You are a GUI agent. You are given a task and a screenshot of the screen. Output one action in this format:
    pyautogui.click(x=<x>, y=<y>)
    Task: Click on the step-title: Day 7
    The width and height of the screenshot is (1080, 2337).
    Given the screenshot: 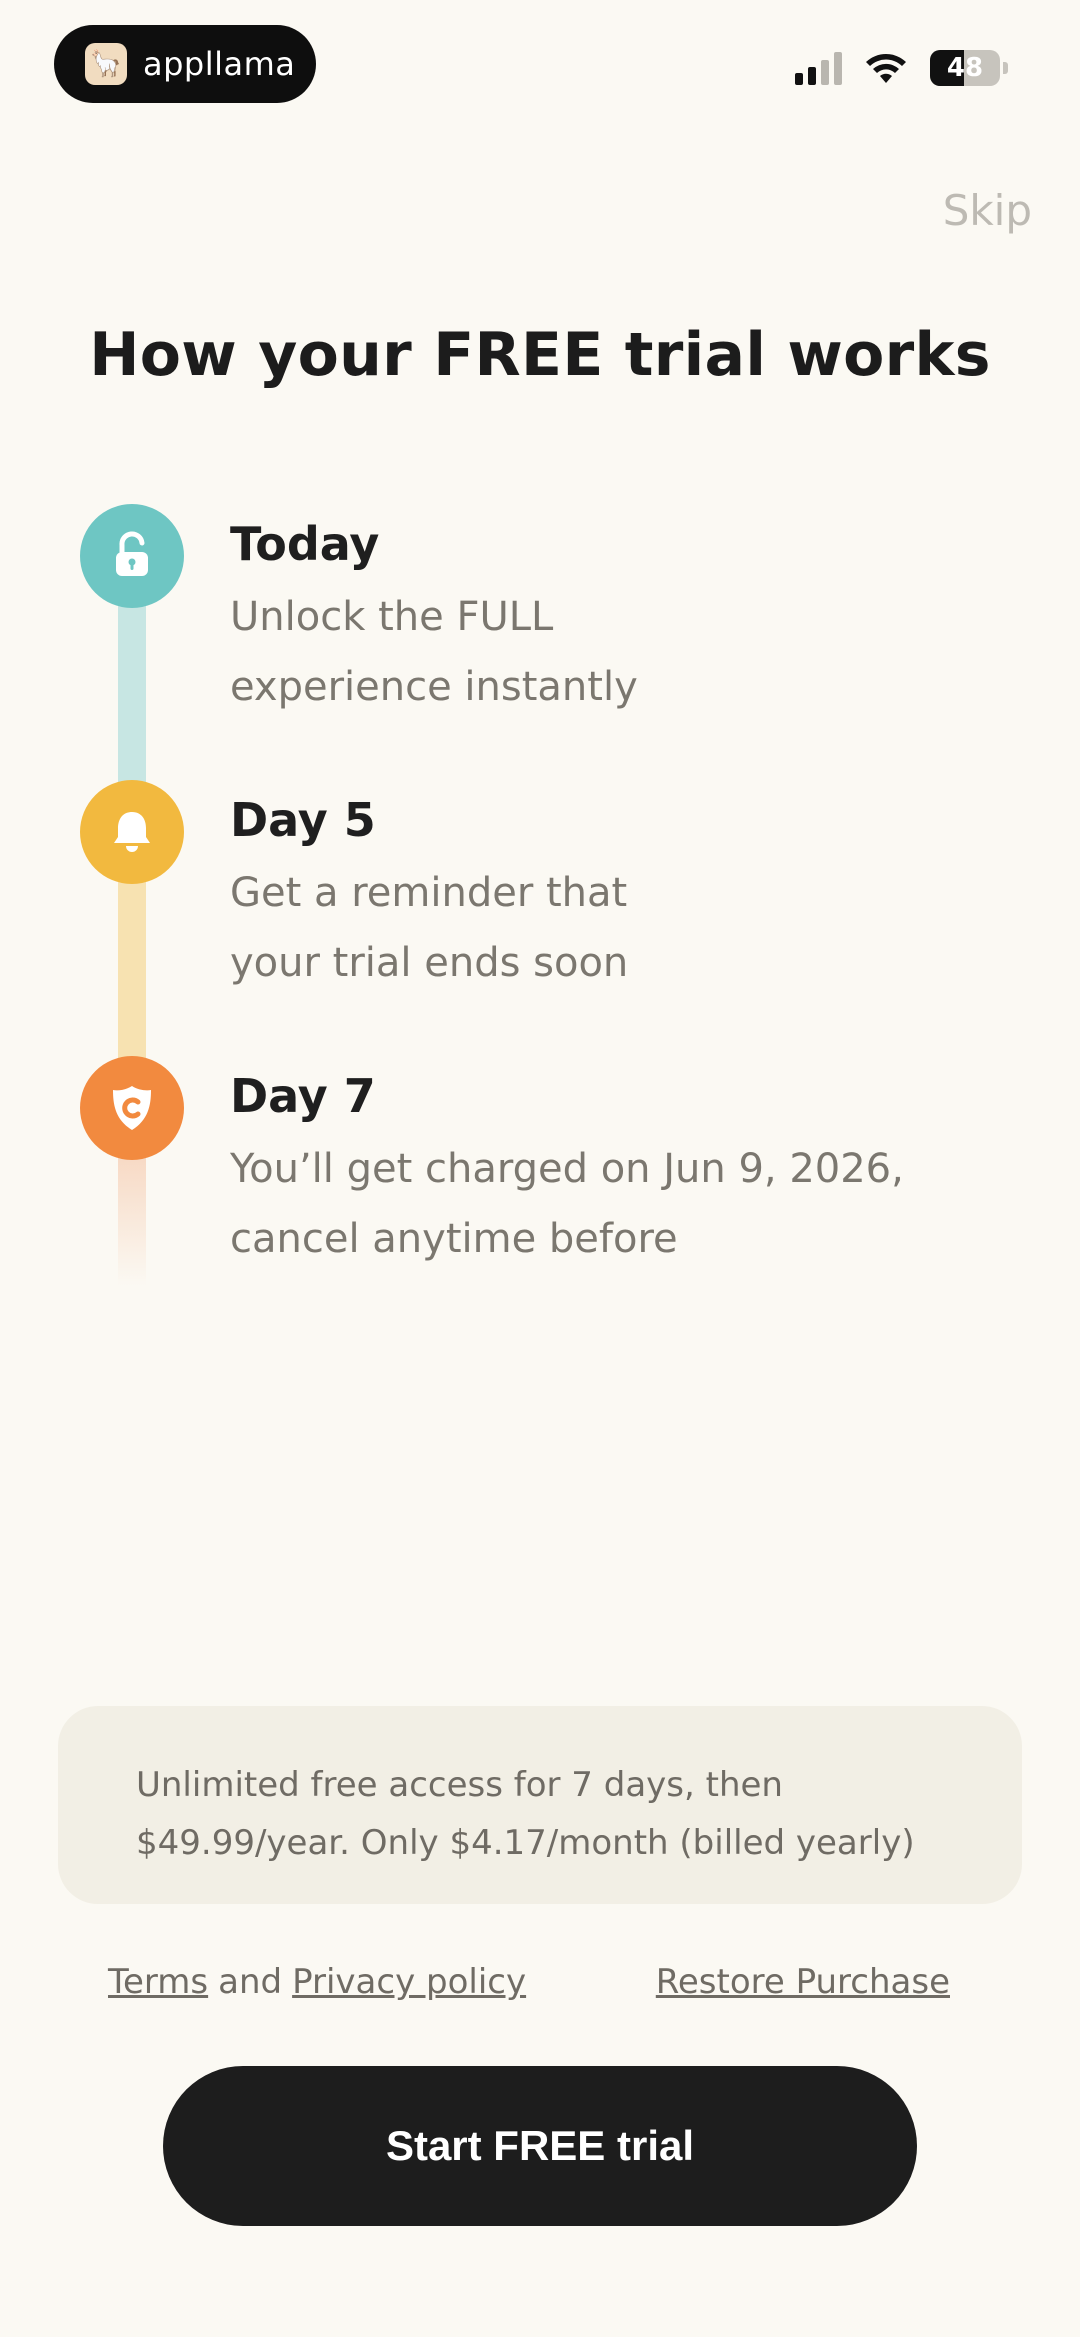 What is the action you would take?
    pyautogui.click(x=303, y=1096)
    